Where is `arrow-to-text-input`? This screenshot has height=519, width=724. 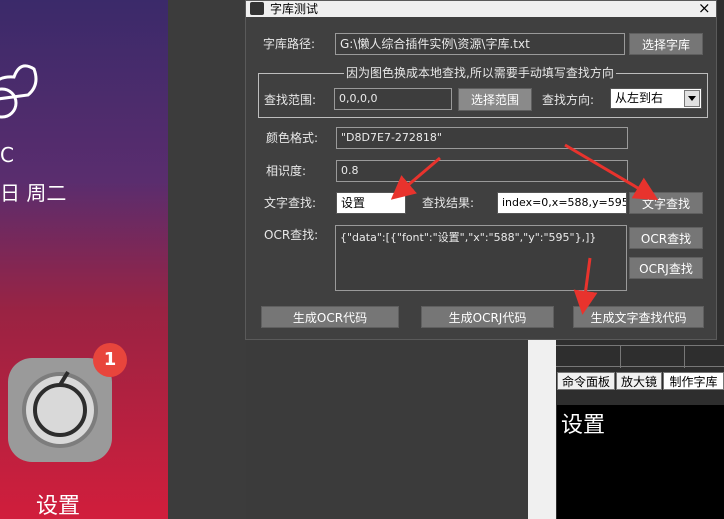 arrow-to-text-input is located at coordinates (415, 178).